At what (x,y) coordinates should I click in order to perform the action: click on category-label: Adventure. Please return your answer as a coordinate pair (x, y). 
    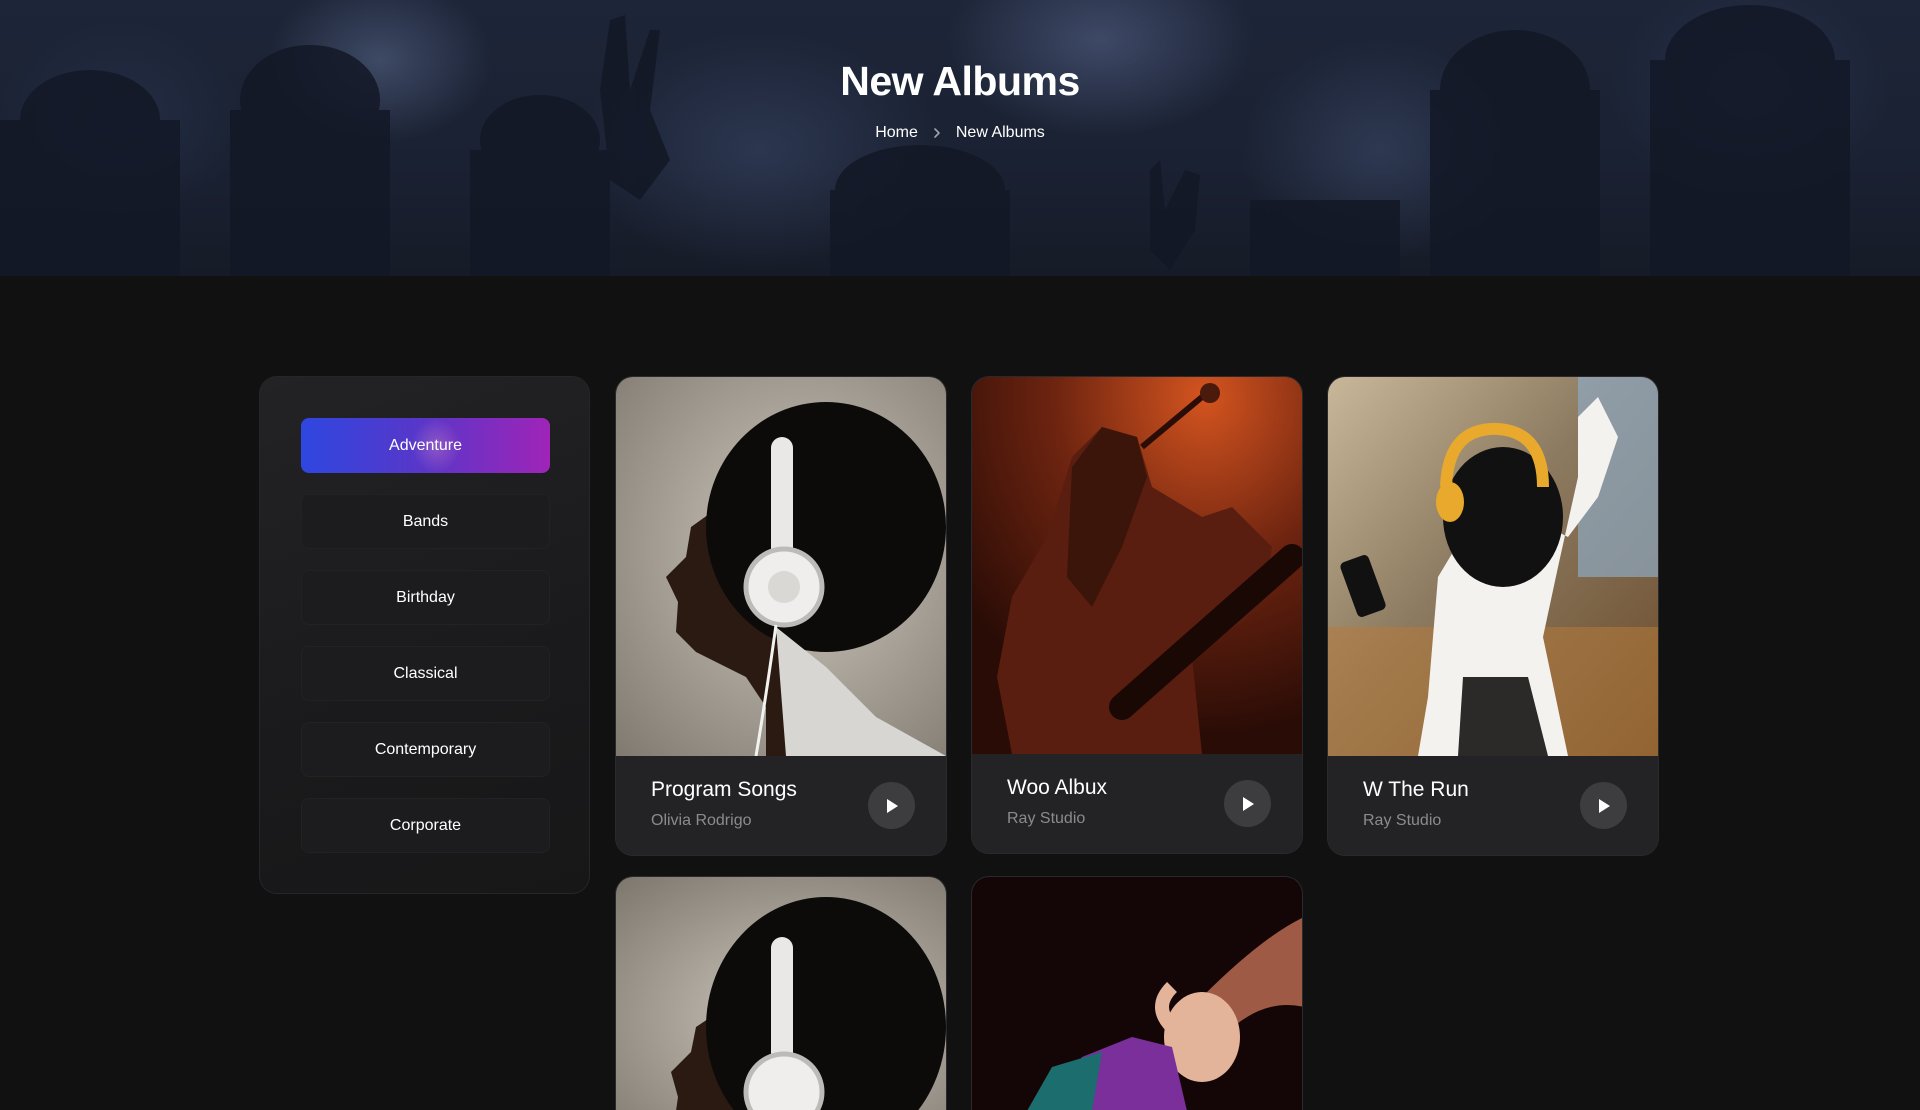
    Looking at the image, I should click on (425, 445).